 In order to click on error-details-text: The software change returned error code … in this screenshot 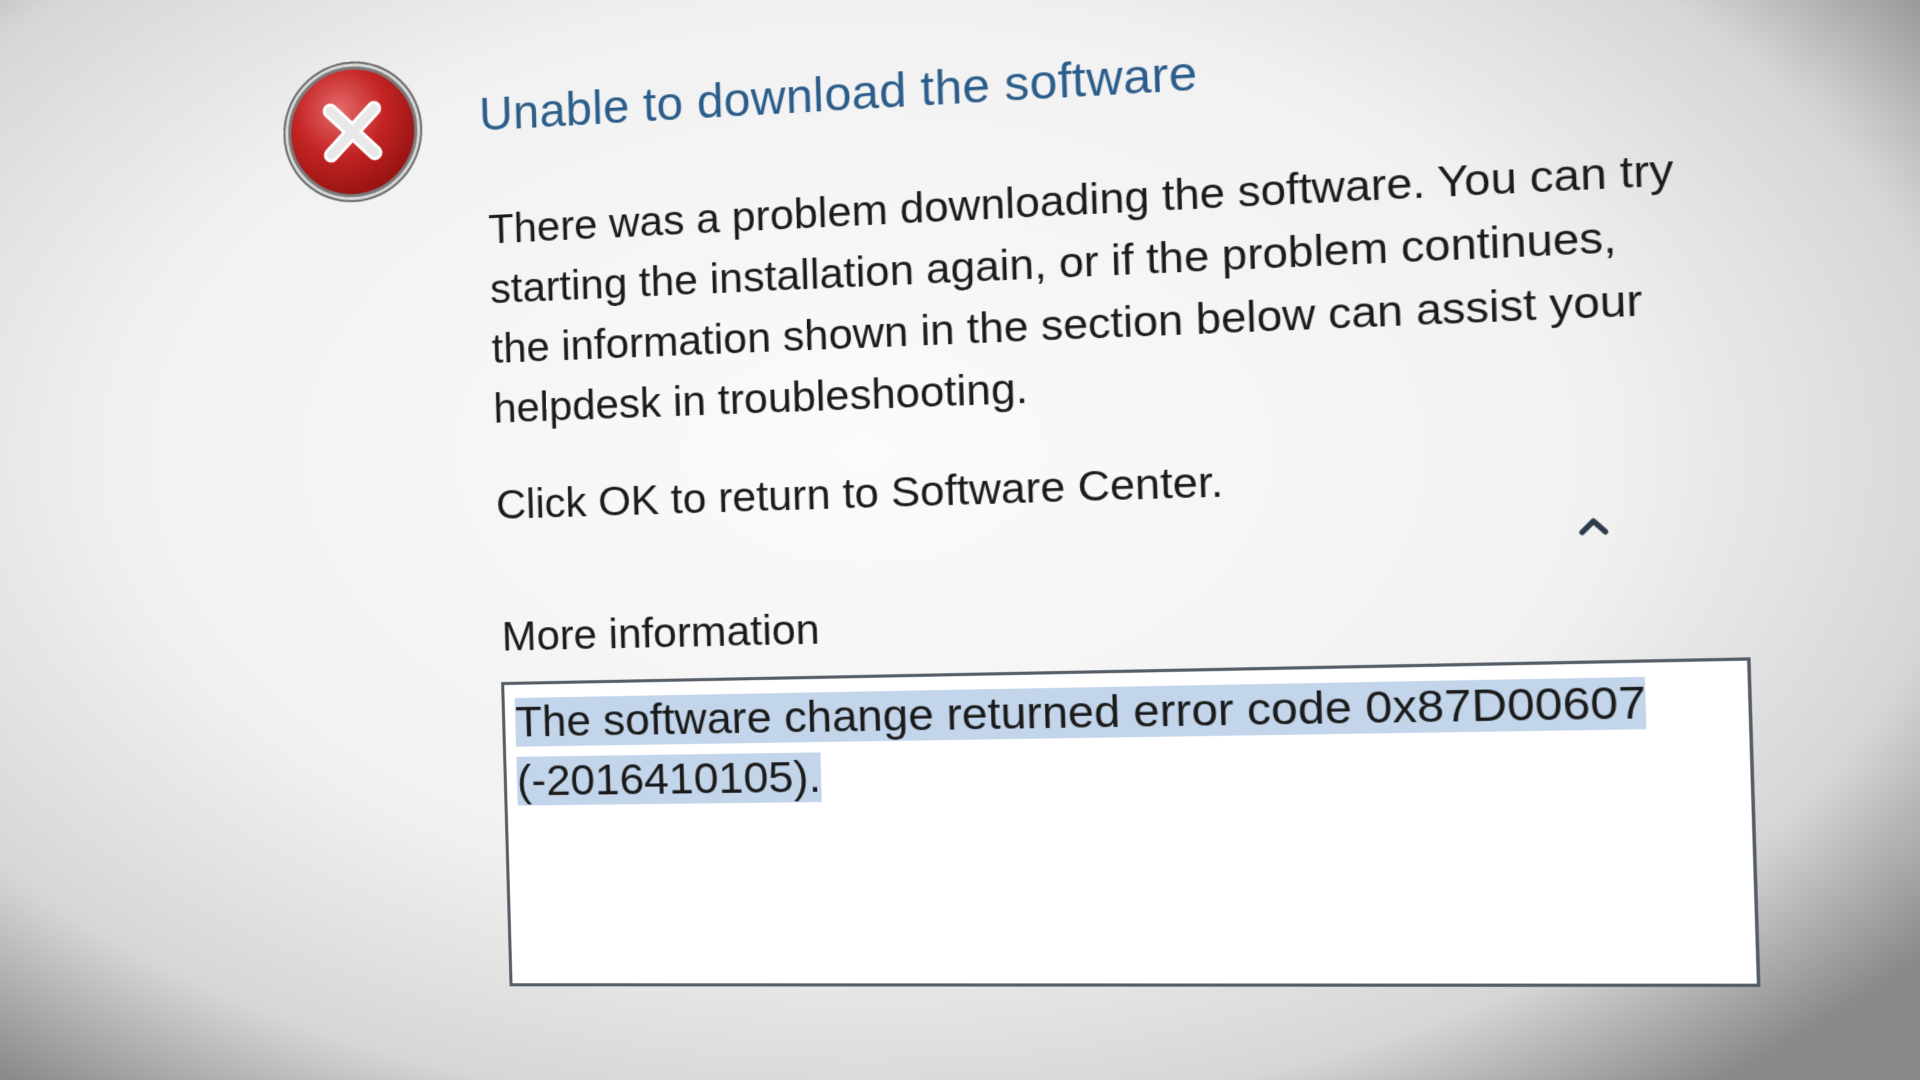, I will do `click(1127, 740)`.